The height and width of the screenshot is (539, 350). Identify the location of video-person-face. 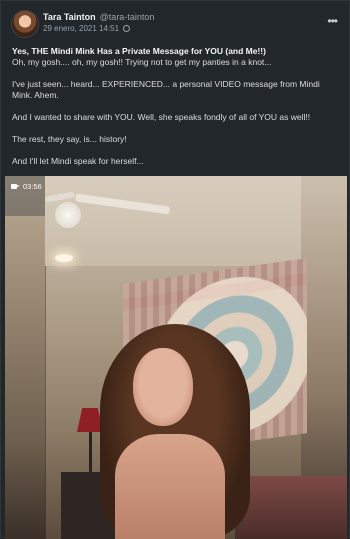
(163, 387).